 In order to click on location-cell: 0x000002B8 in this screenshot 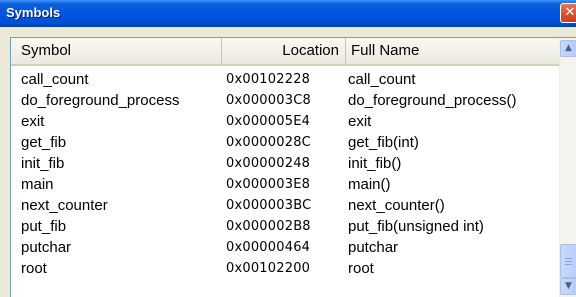, I will do `click(268, 226)`.